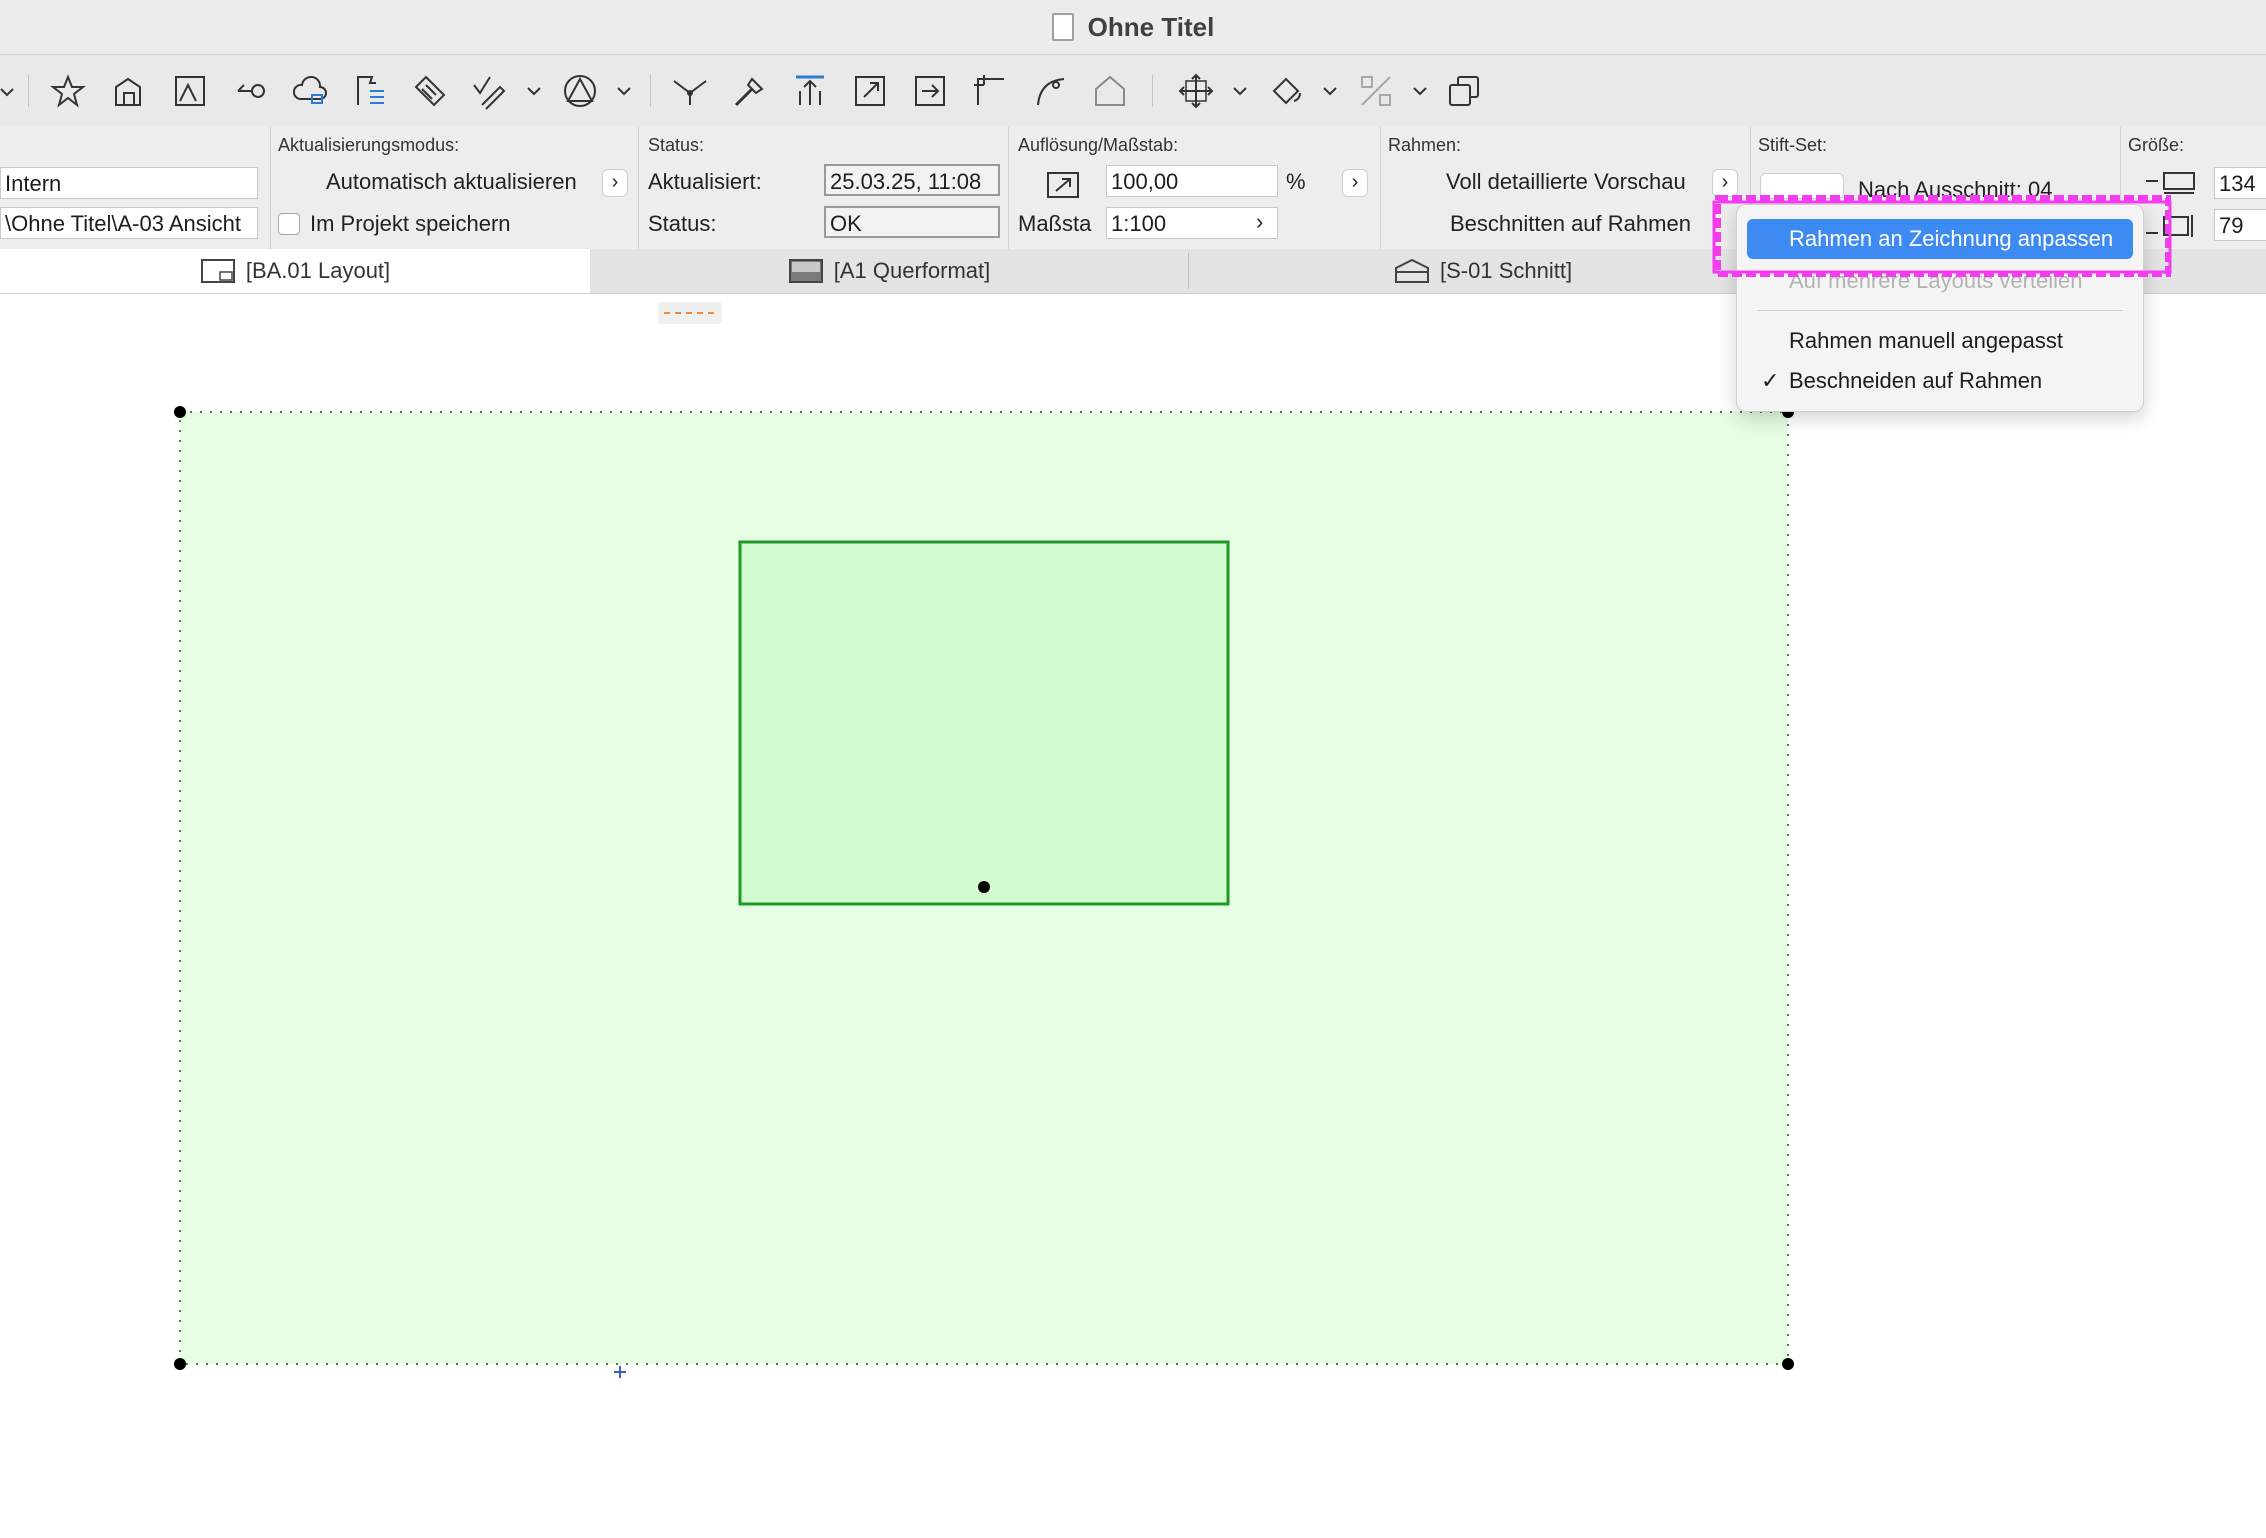 The height and width of the screenshot is (1538, 2266). I want to click on magic-wand-icon, so click(750, 91).